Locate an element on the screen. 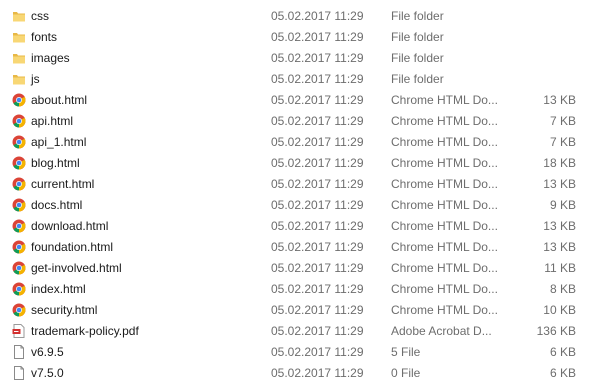 The image size is (593, 390). file-row: js 05.02.2017 11:29 File folder is located at coordinates (296, 79).